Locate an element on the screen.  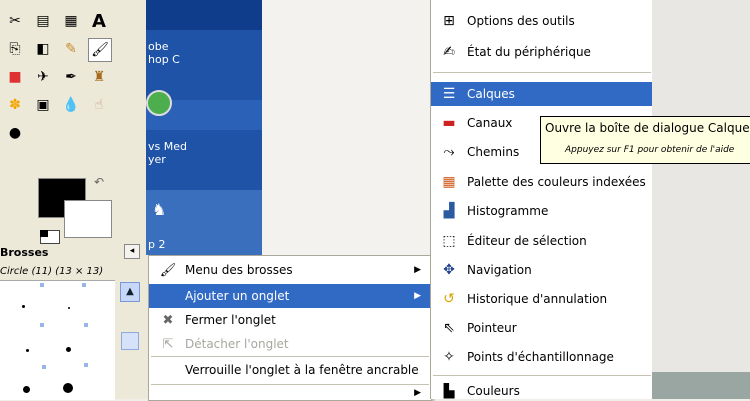
desktop-icon-label: p 2 is located at coordinates (157, 244).